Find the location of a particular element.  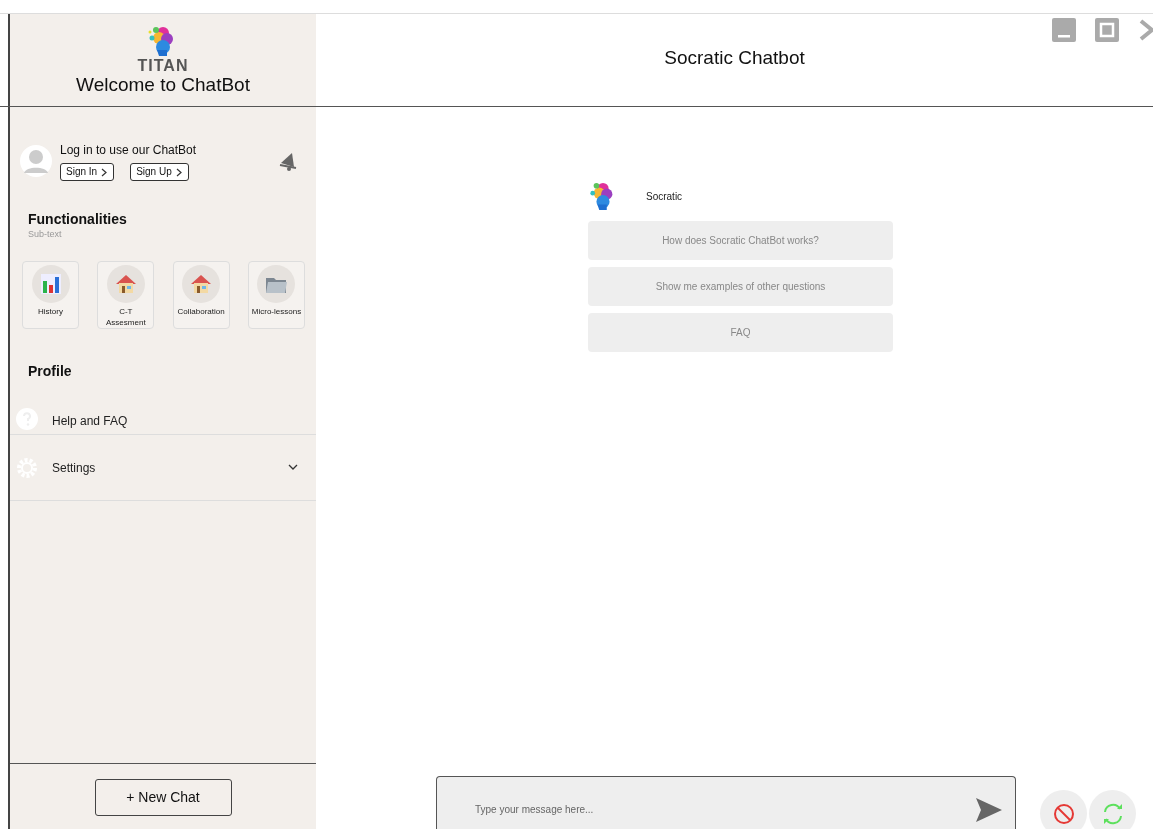

sidebar-title: Welcome to ChatBot is located at coordinates (163, 85).